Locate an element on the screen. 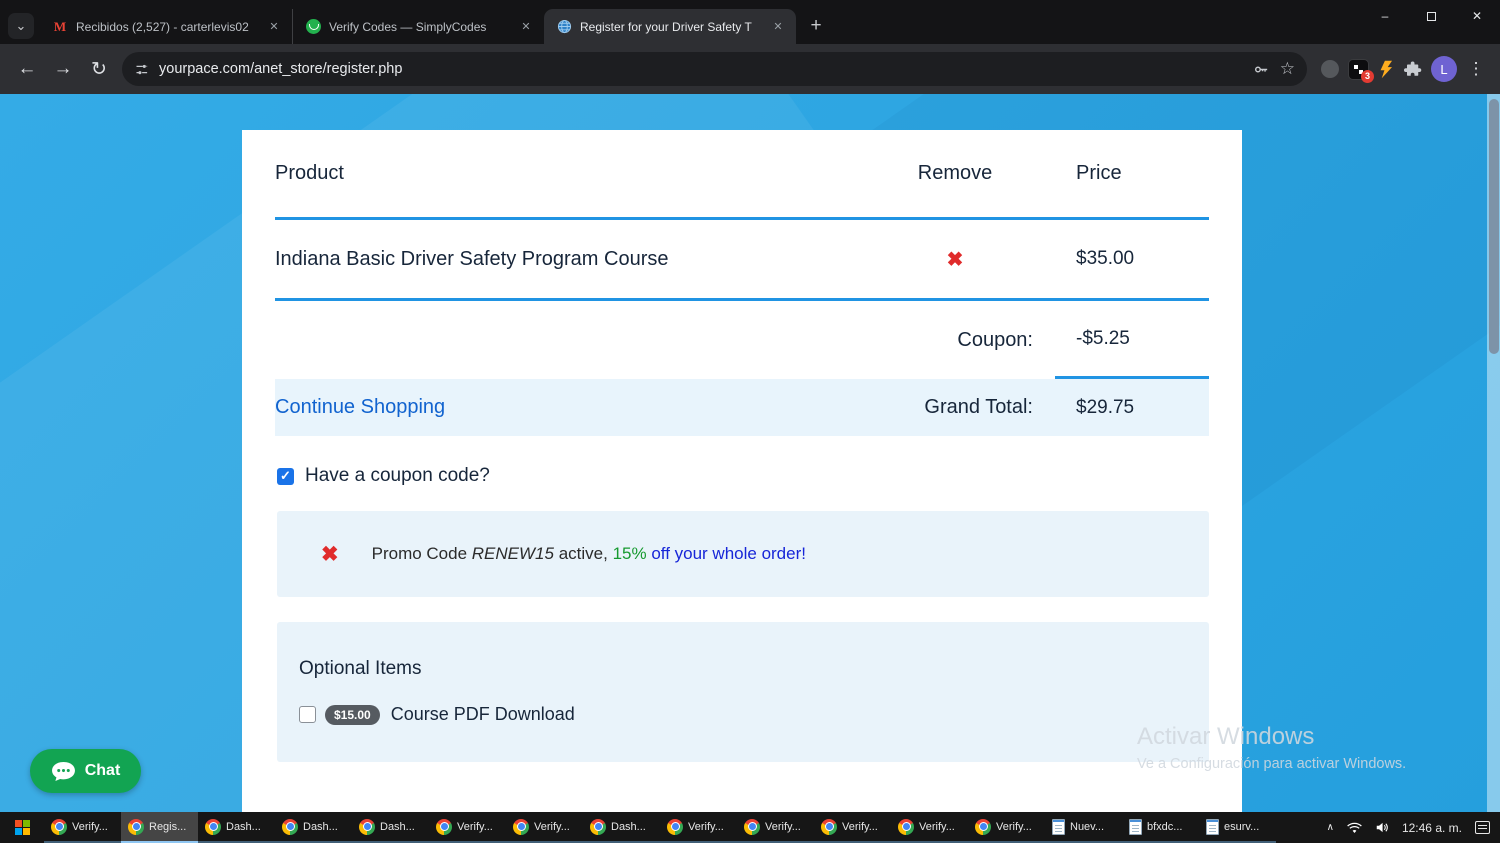 Image resolution: width=1500 pixels, height=843 pixels. reload-button: ↻ is located at coordinates (99, 69).